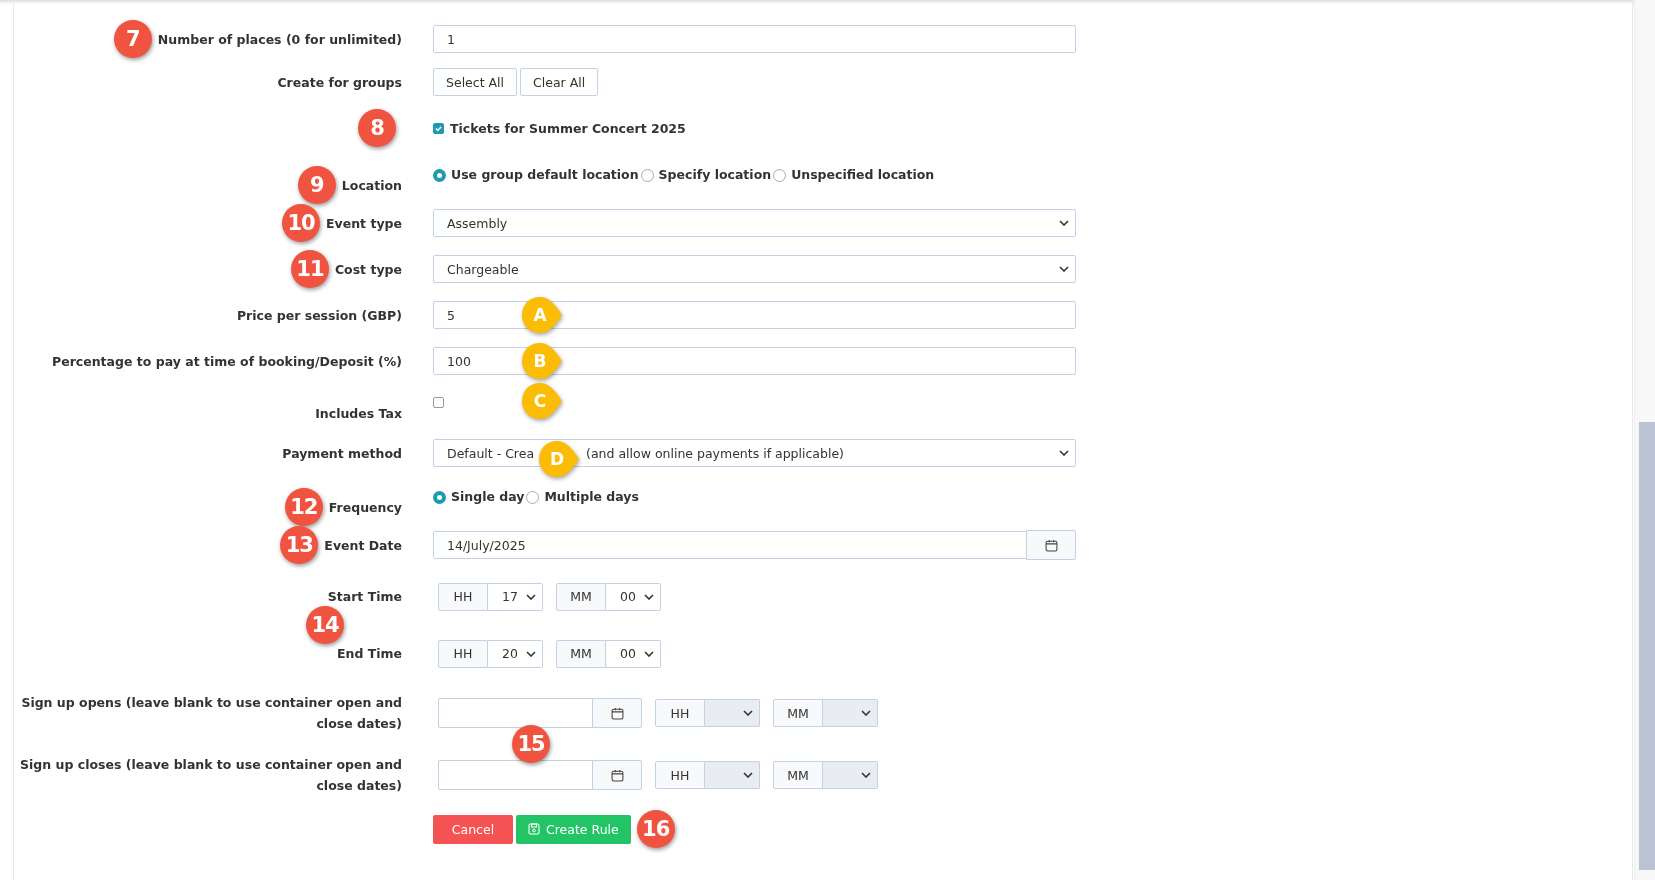 Image resolution: width=1655 pixels, height=880 pixels. I want to click on annotation-number-badge: 11, so click(309, 269).